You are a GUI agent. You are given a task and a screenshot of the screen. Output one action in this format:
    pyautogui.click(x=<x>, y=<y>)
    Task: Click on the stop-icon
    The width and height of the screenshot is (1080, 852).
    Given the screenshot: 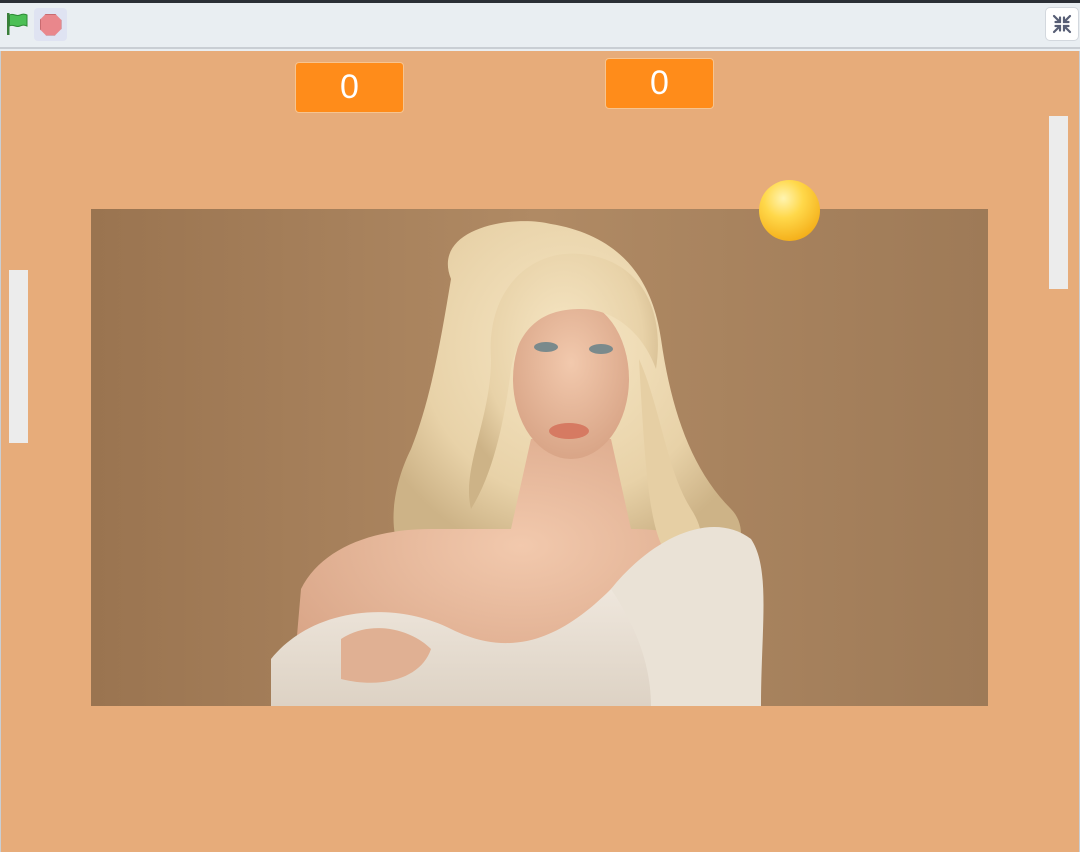 What is the action you would take?
    pyautogui.click(x=50, y=24)
    